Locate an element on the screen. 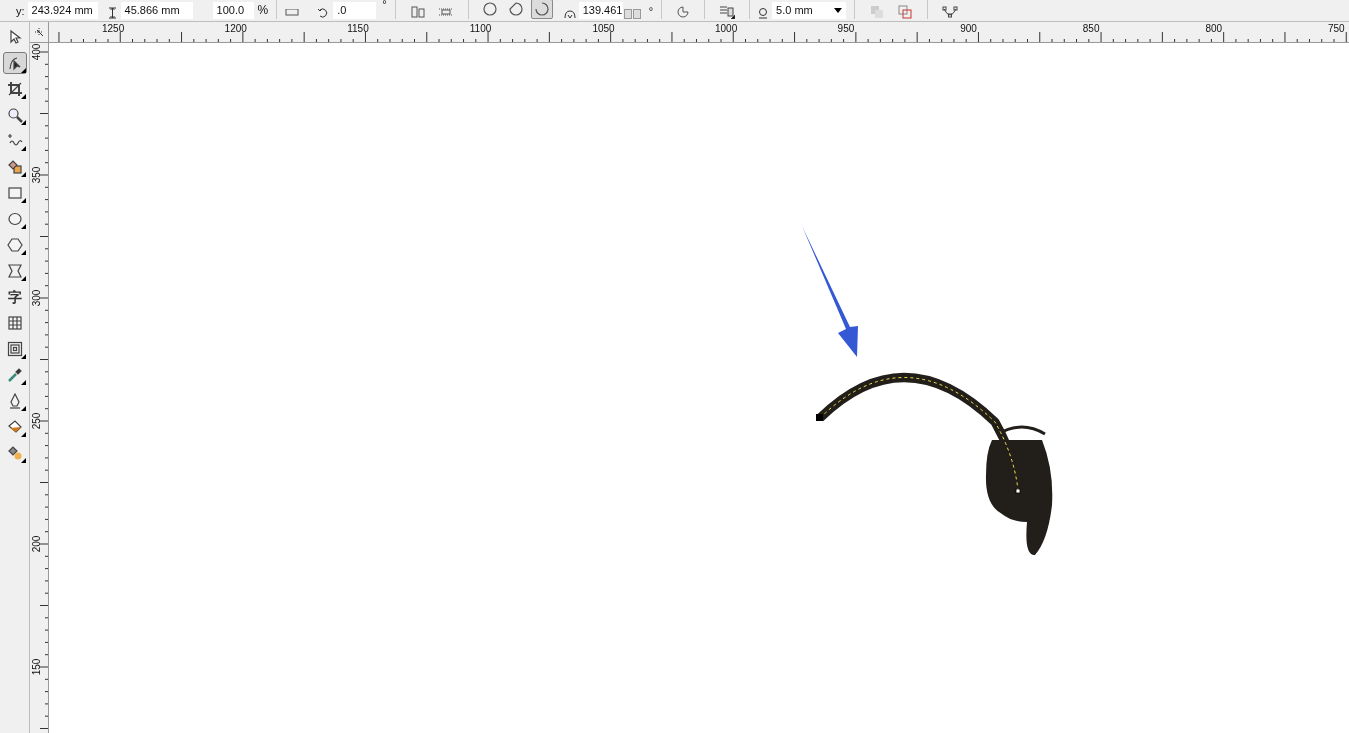 The width and height of the screenshot is (1349, 733). ruler-label: 400 is located at coordinates (37, 52).